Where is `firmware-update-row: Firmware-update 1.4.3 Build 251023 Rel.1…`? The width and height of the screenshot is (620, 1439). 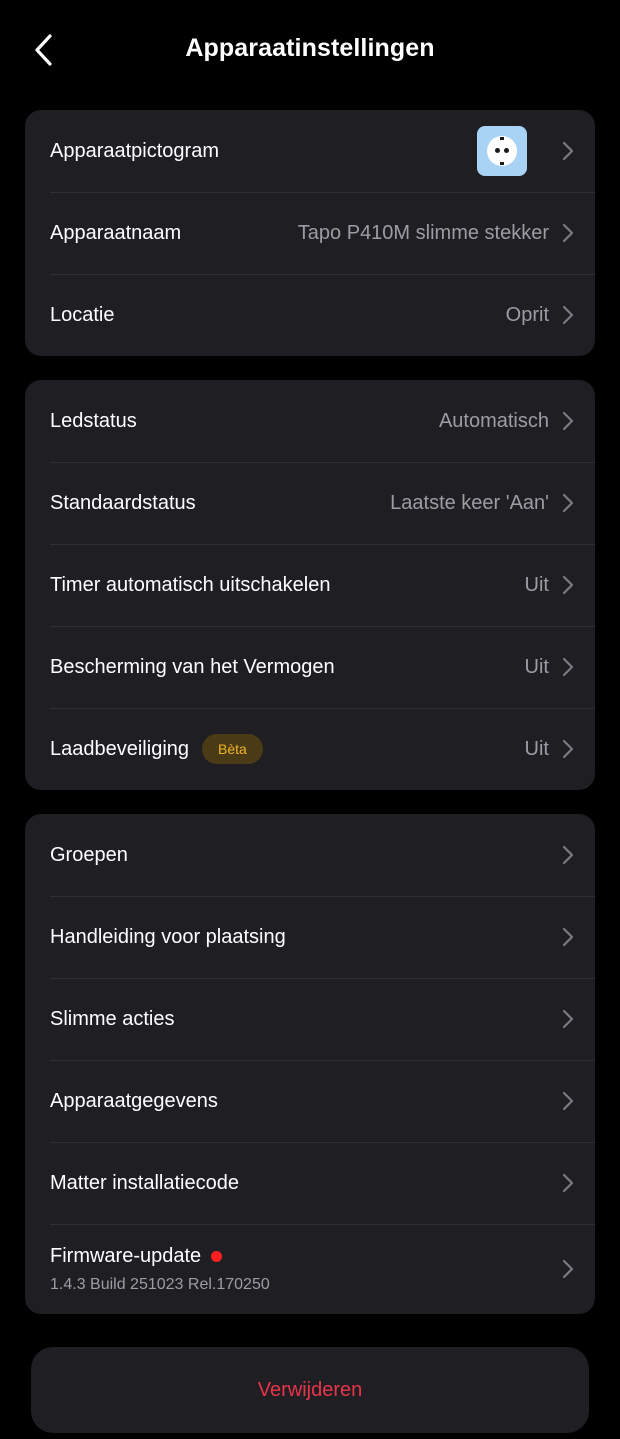
firmware-update-row: Firmware-update 1.4.3 Build 251023 Rel.1… is located at coordinates (310, 1269).